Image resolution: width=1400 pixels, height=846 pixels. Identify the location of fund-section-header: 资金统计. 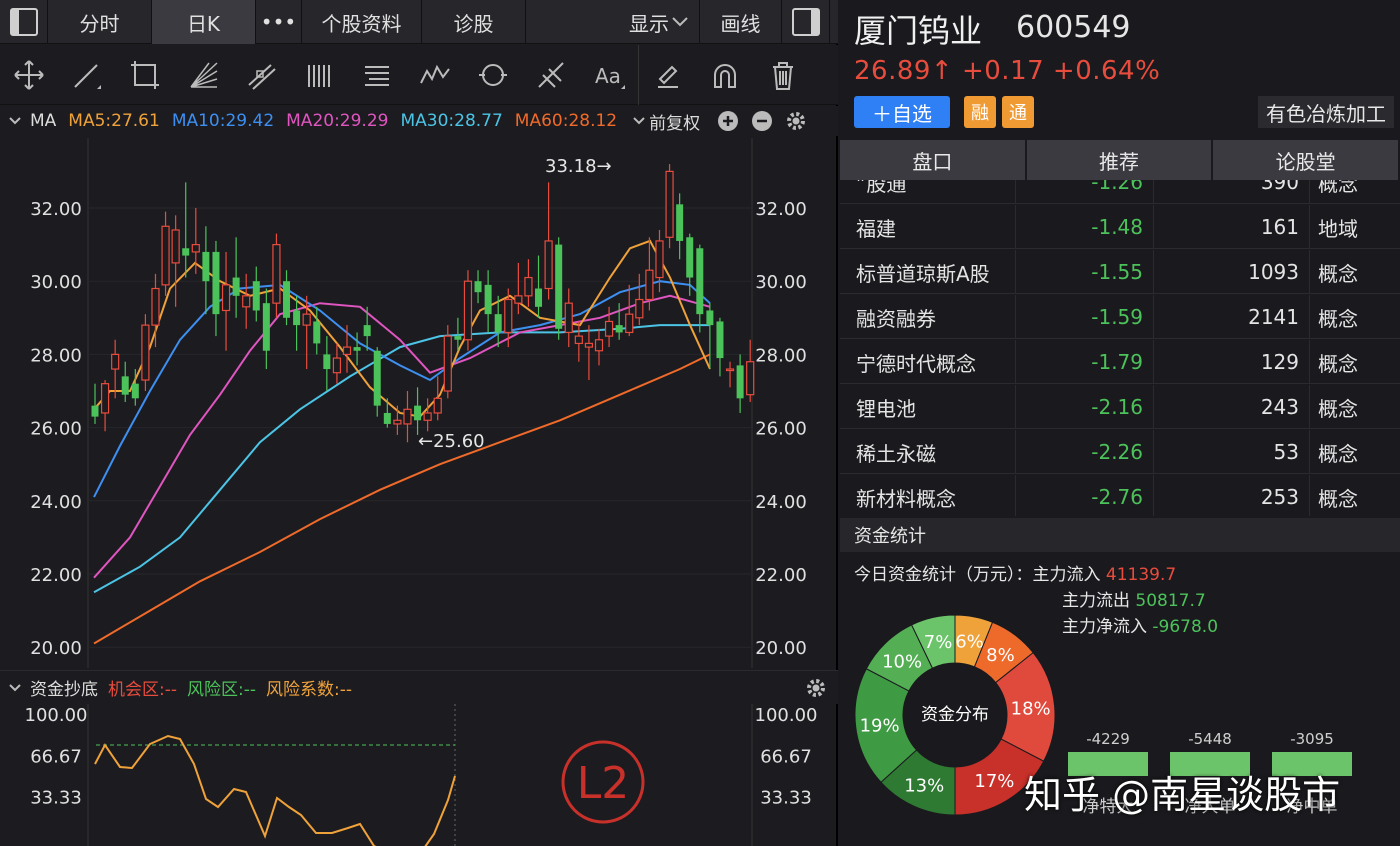
(1120, 535).